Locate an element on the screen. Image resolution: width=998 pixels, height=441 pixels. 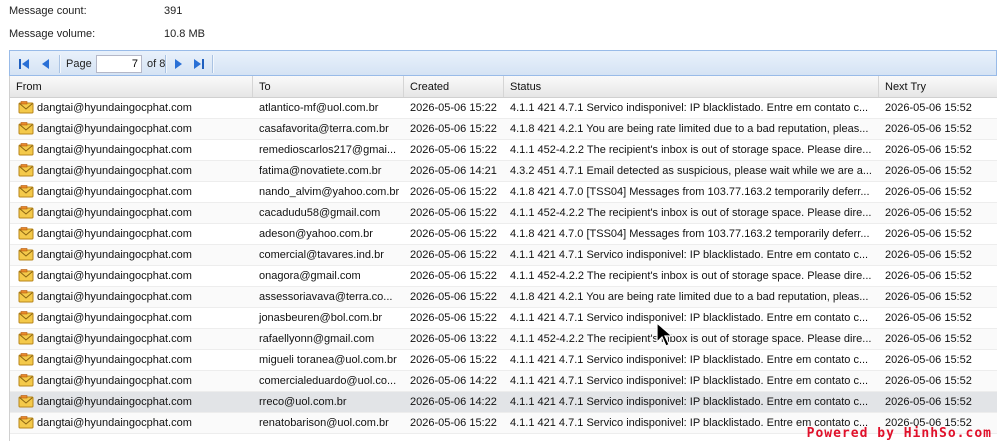
column-header-created: Created is located at coordinates (454, 86).